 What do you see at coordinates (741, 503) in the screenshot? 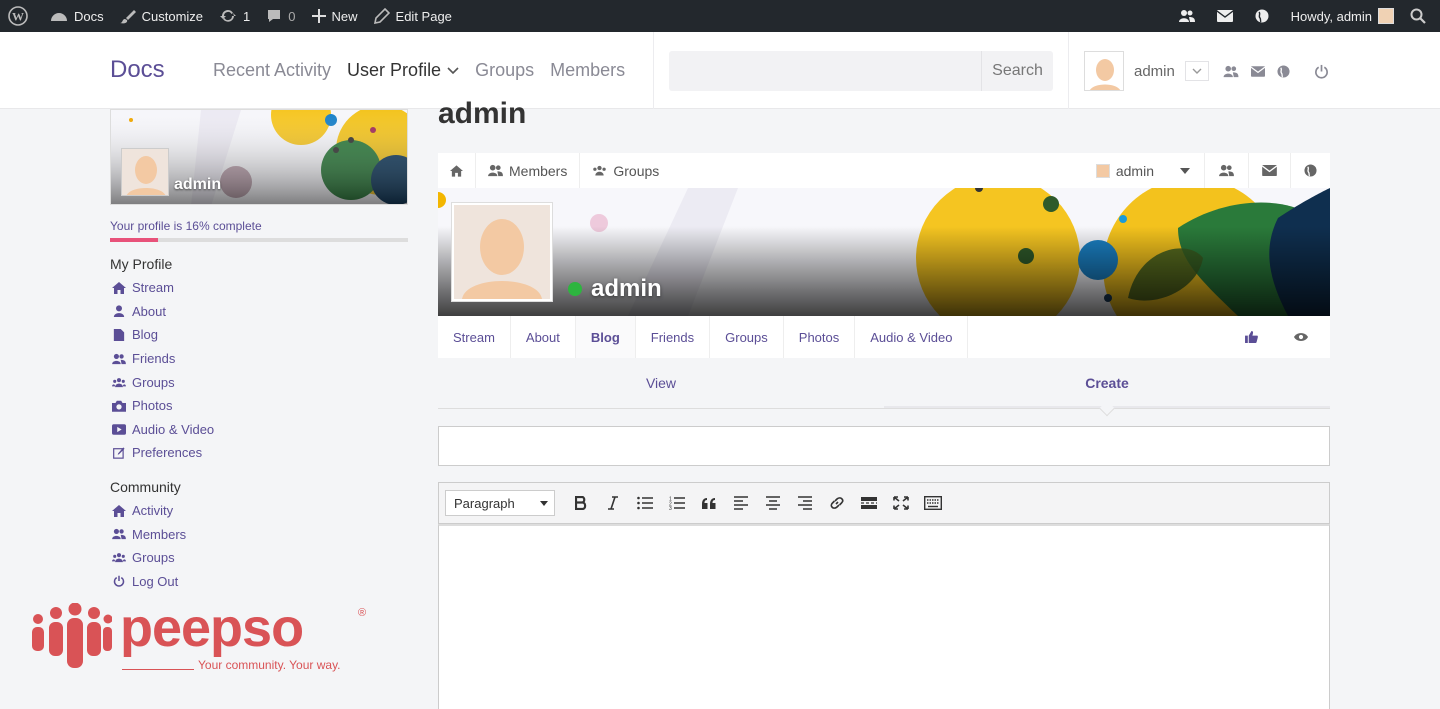
I see `align-left-button` at bounding box center [741, 503].